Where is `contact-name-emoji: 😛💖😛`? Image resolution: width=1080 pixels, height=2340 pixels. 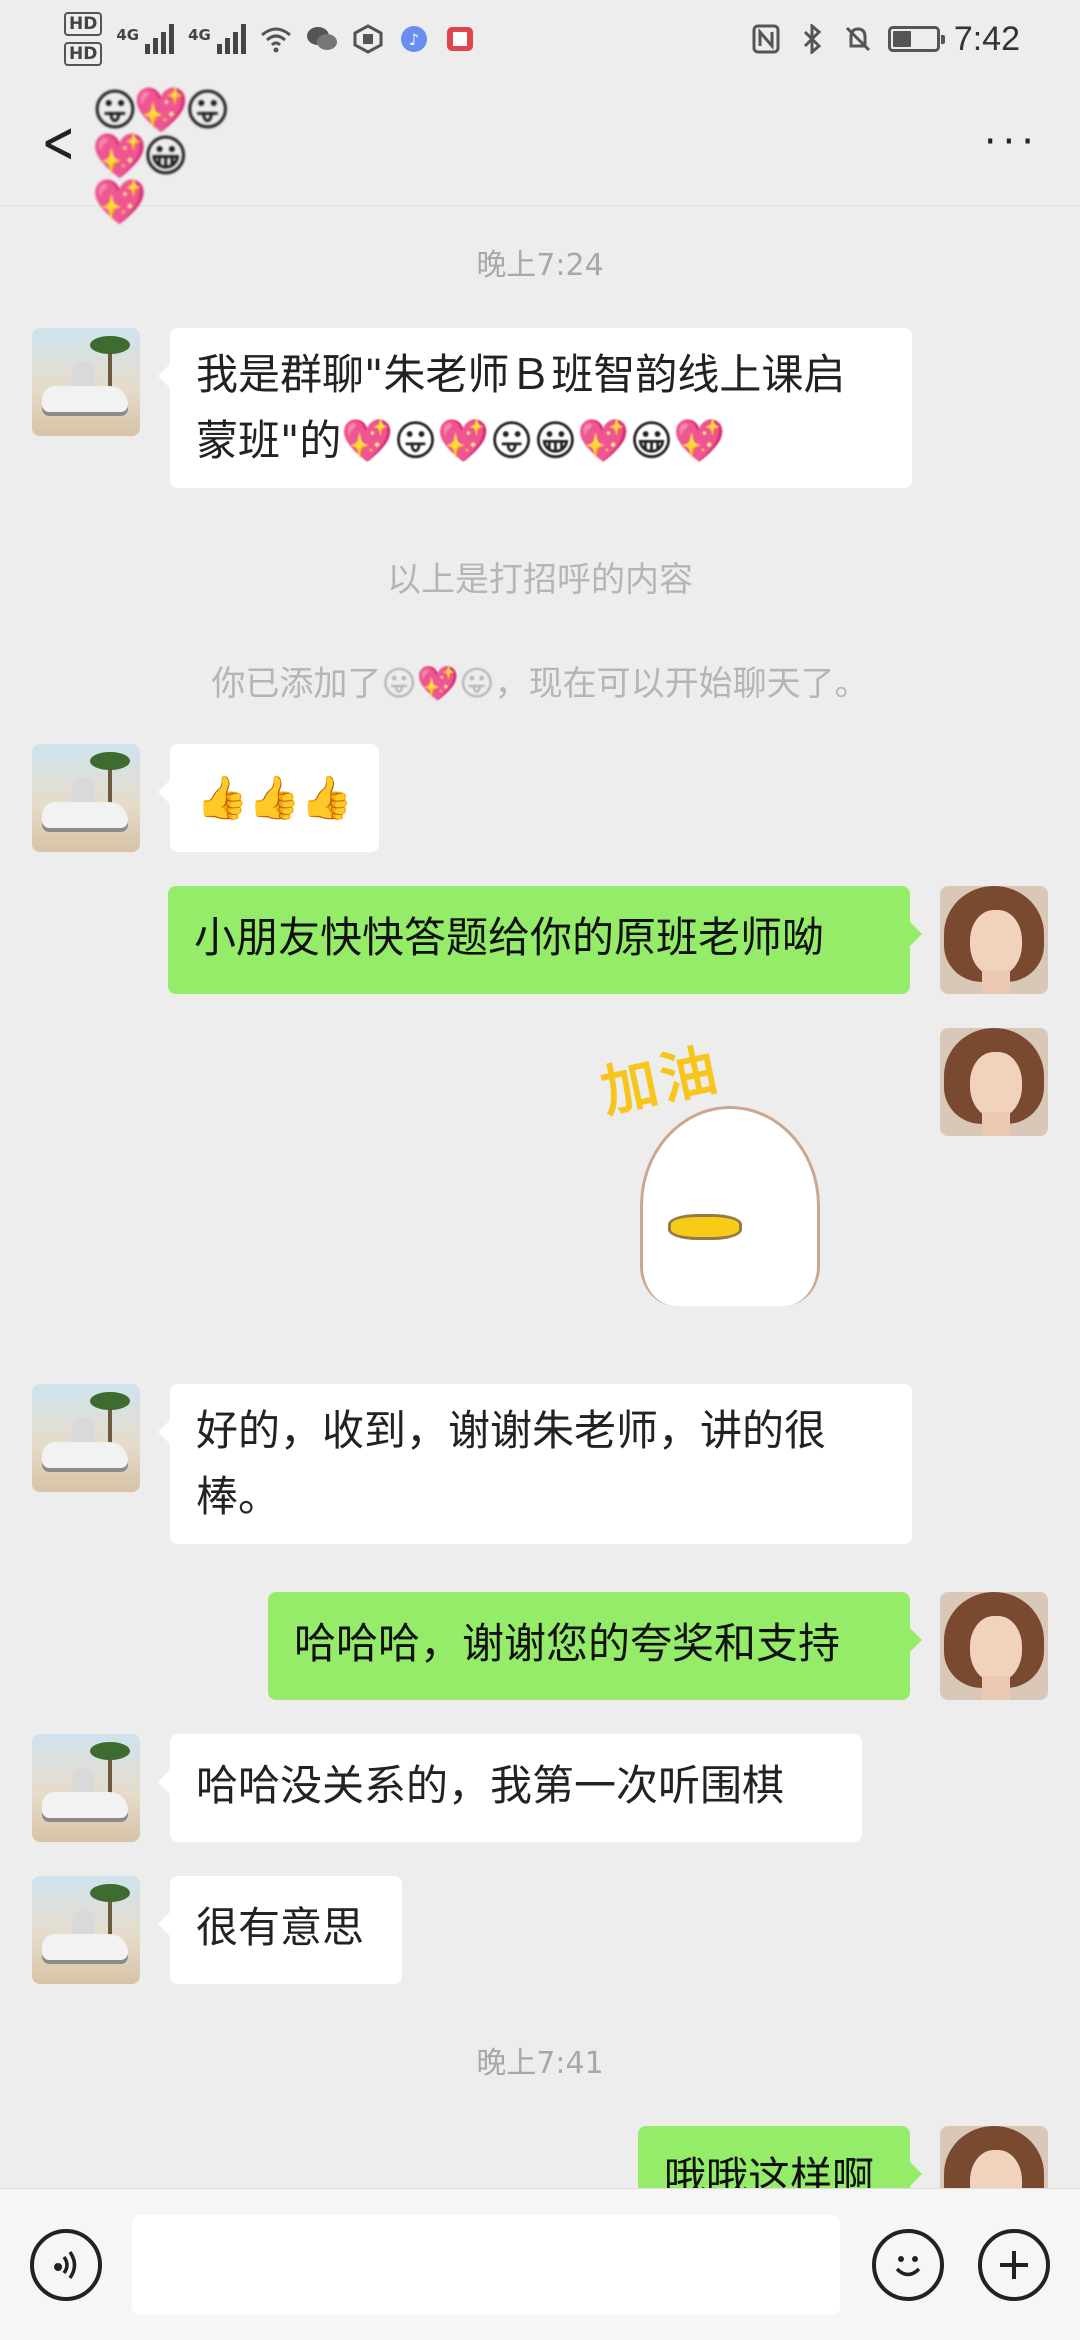 contact-name-emoji: 😛💖😛 is located at coordinates (438, 684).